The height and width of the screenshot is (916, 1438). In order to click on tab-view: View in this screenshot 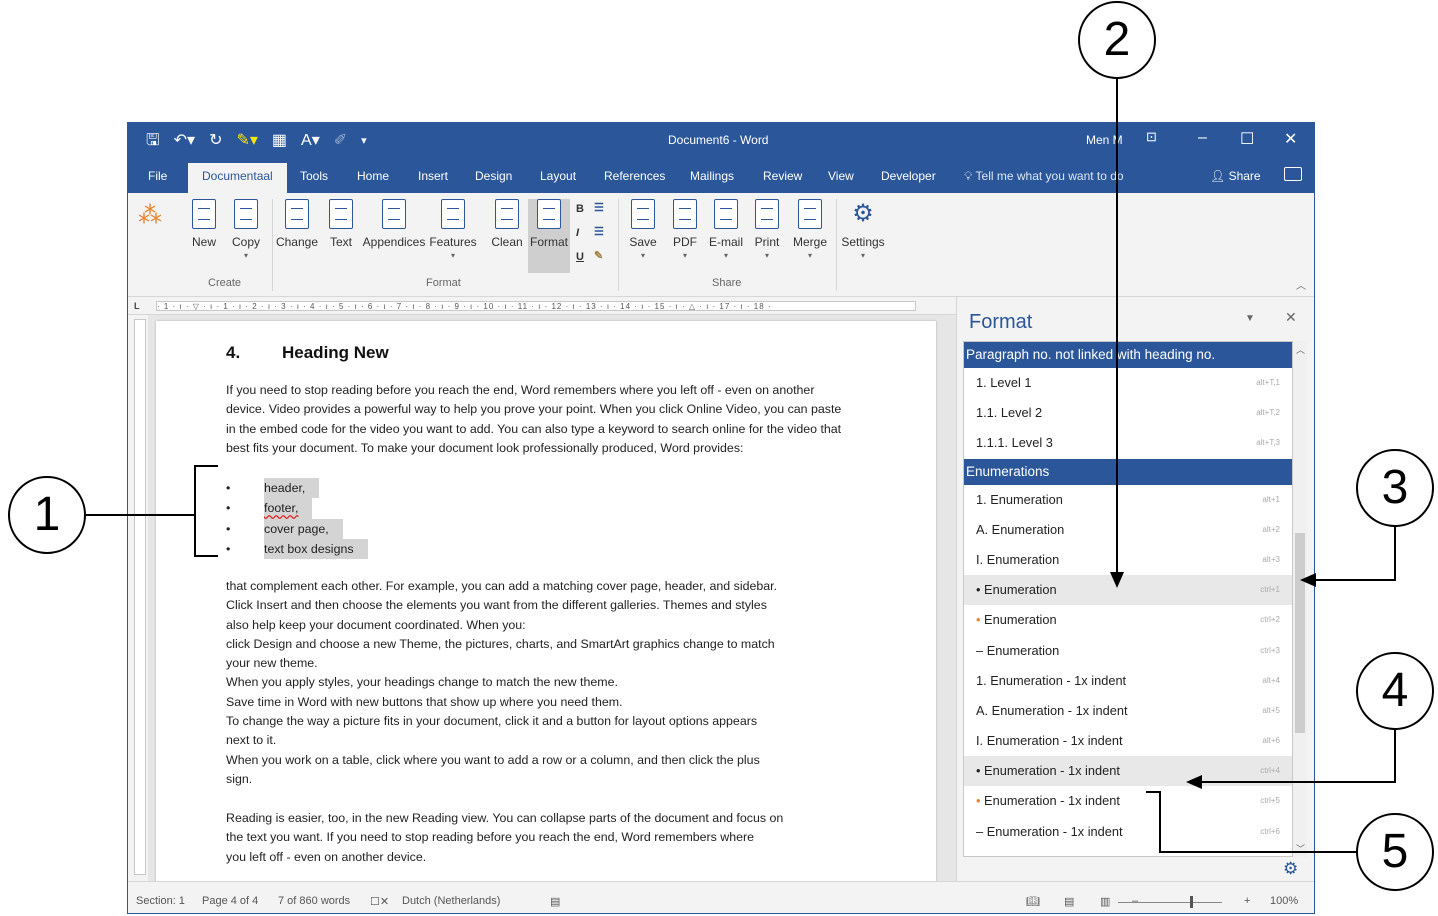, I will do `click(841, 176)`.